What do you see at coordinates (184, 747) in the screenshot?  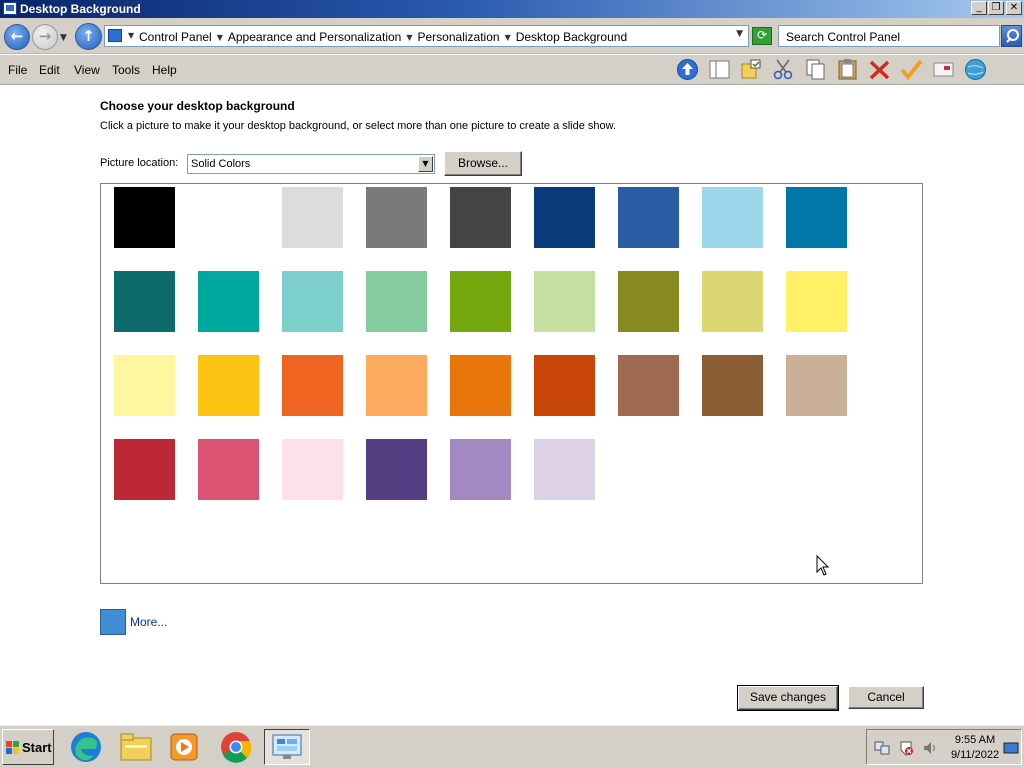 I see `media-player-icon` at bounding box center [184, 747].